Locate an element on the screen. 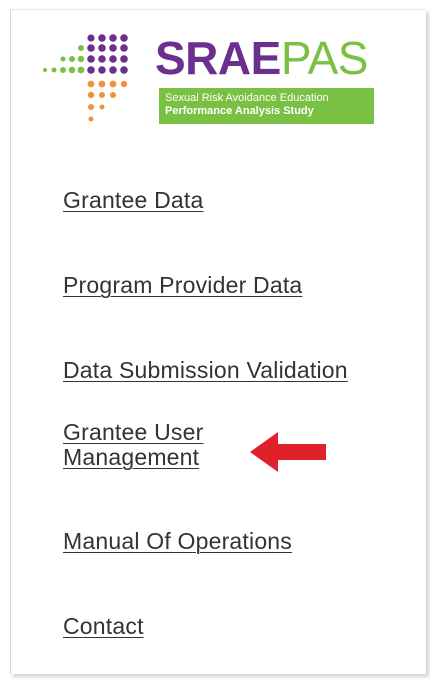  nav-link-grantee-data: Grantee Data is located at coordinates (133, 200).